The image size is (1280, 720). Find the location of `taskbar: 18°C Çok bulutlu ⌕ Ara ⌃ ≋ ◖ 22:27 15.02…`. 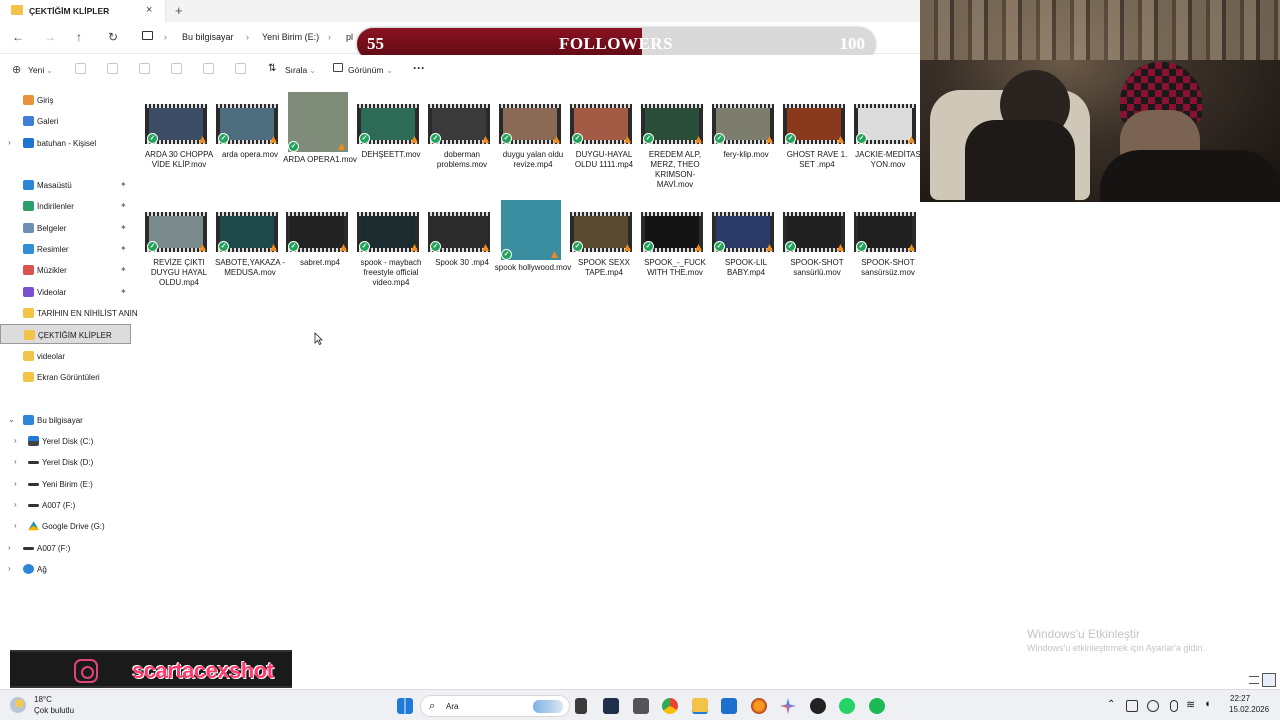

taskbar: 18°C Çok bulutlu ⌕ Ara ⌃ ≋ ◖ 22:27 15.02… is located at coordinates (640, 704).